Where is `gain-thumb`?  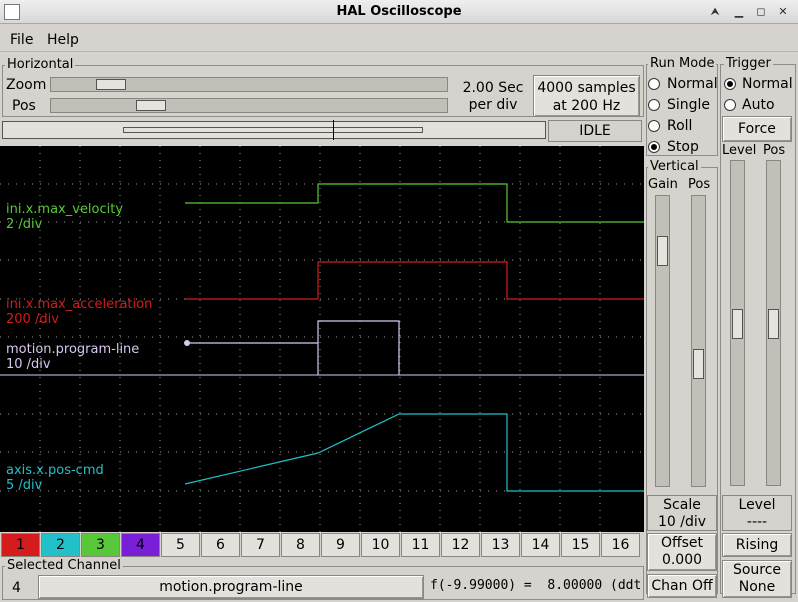 gain-thumb is located at coordinates (662, 251).